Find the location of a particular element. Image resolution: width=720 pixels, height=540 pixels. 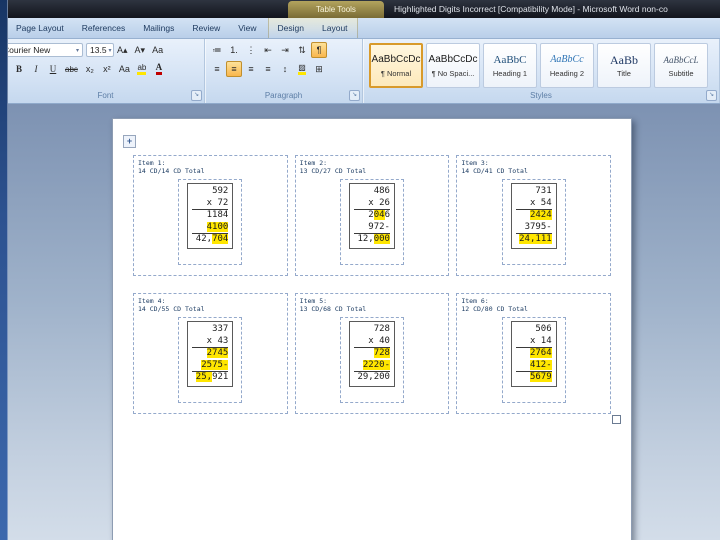

underline-icon: U is located at coordinates (53, 69).